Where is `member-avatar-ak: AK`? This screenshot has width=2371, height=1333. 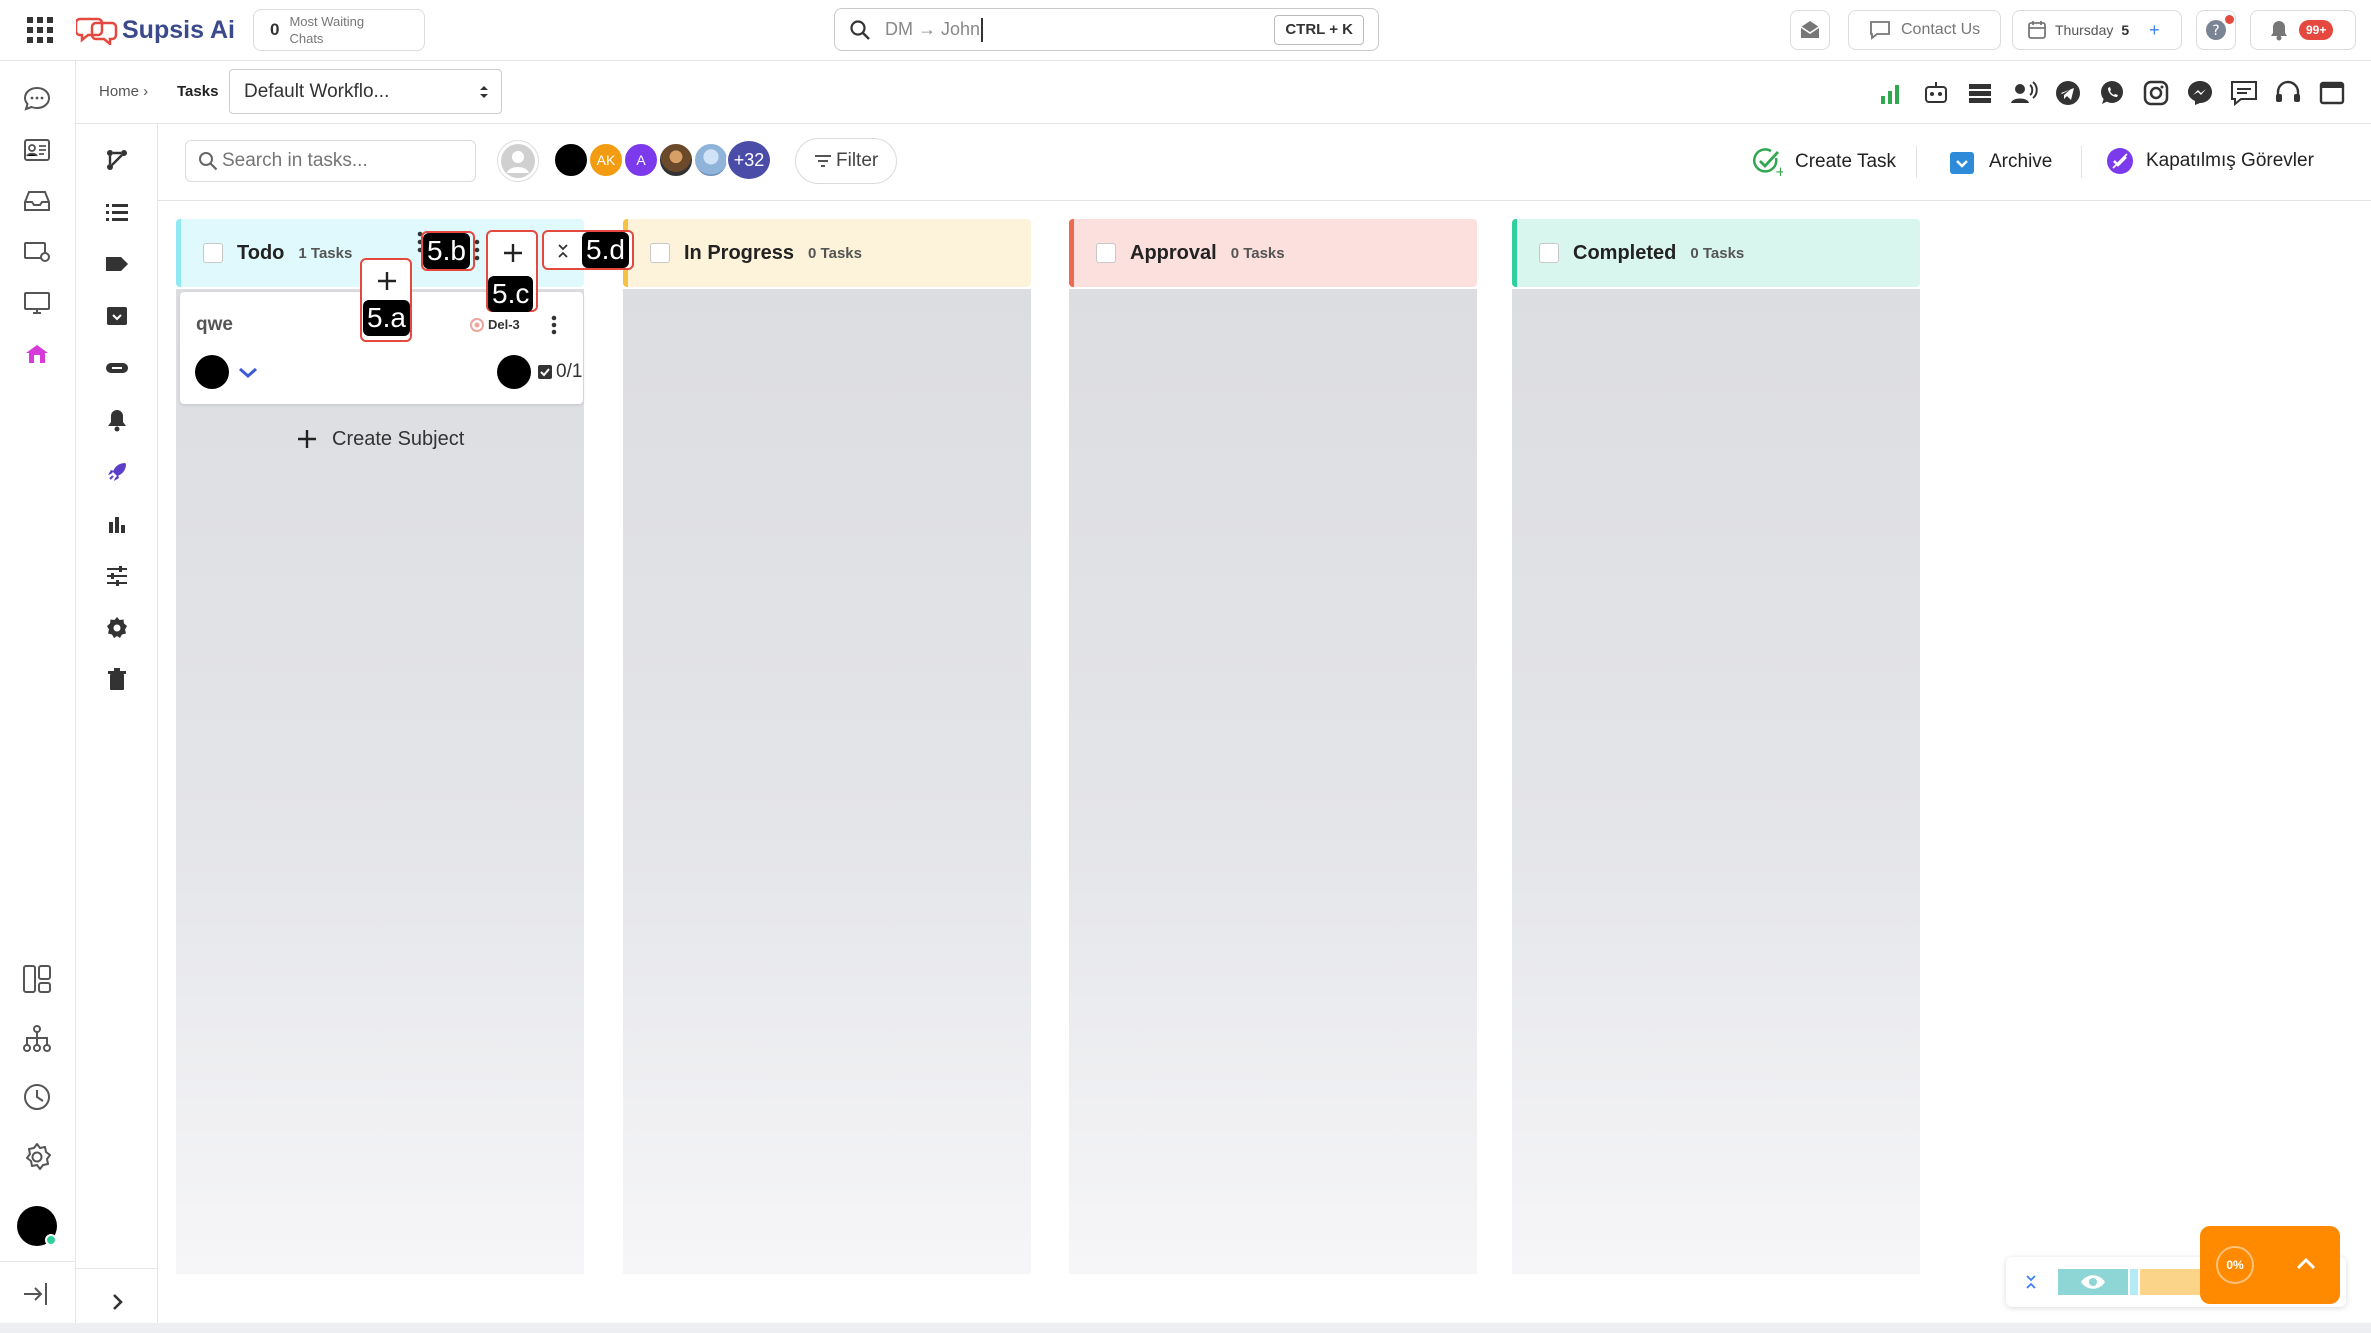
member-avatar-ak: AK is located at coordinates (606, 160).